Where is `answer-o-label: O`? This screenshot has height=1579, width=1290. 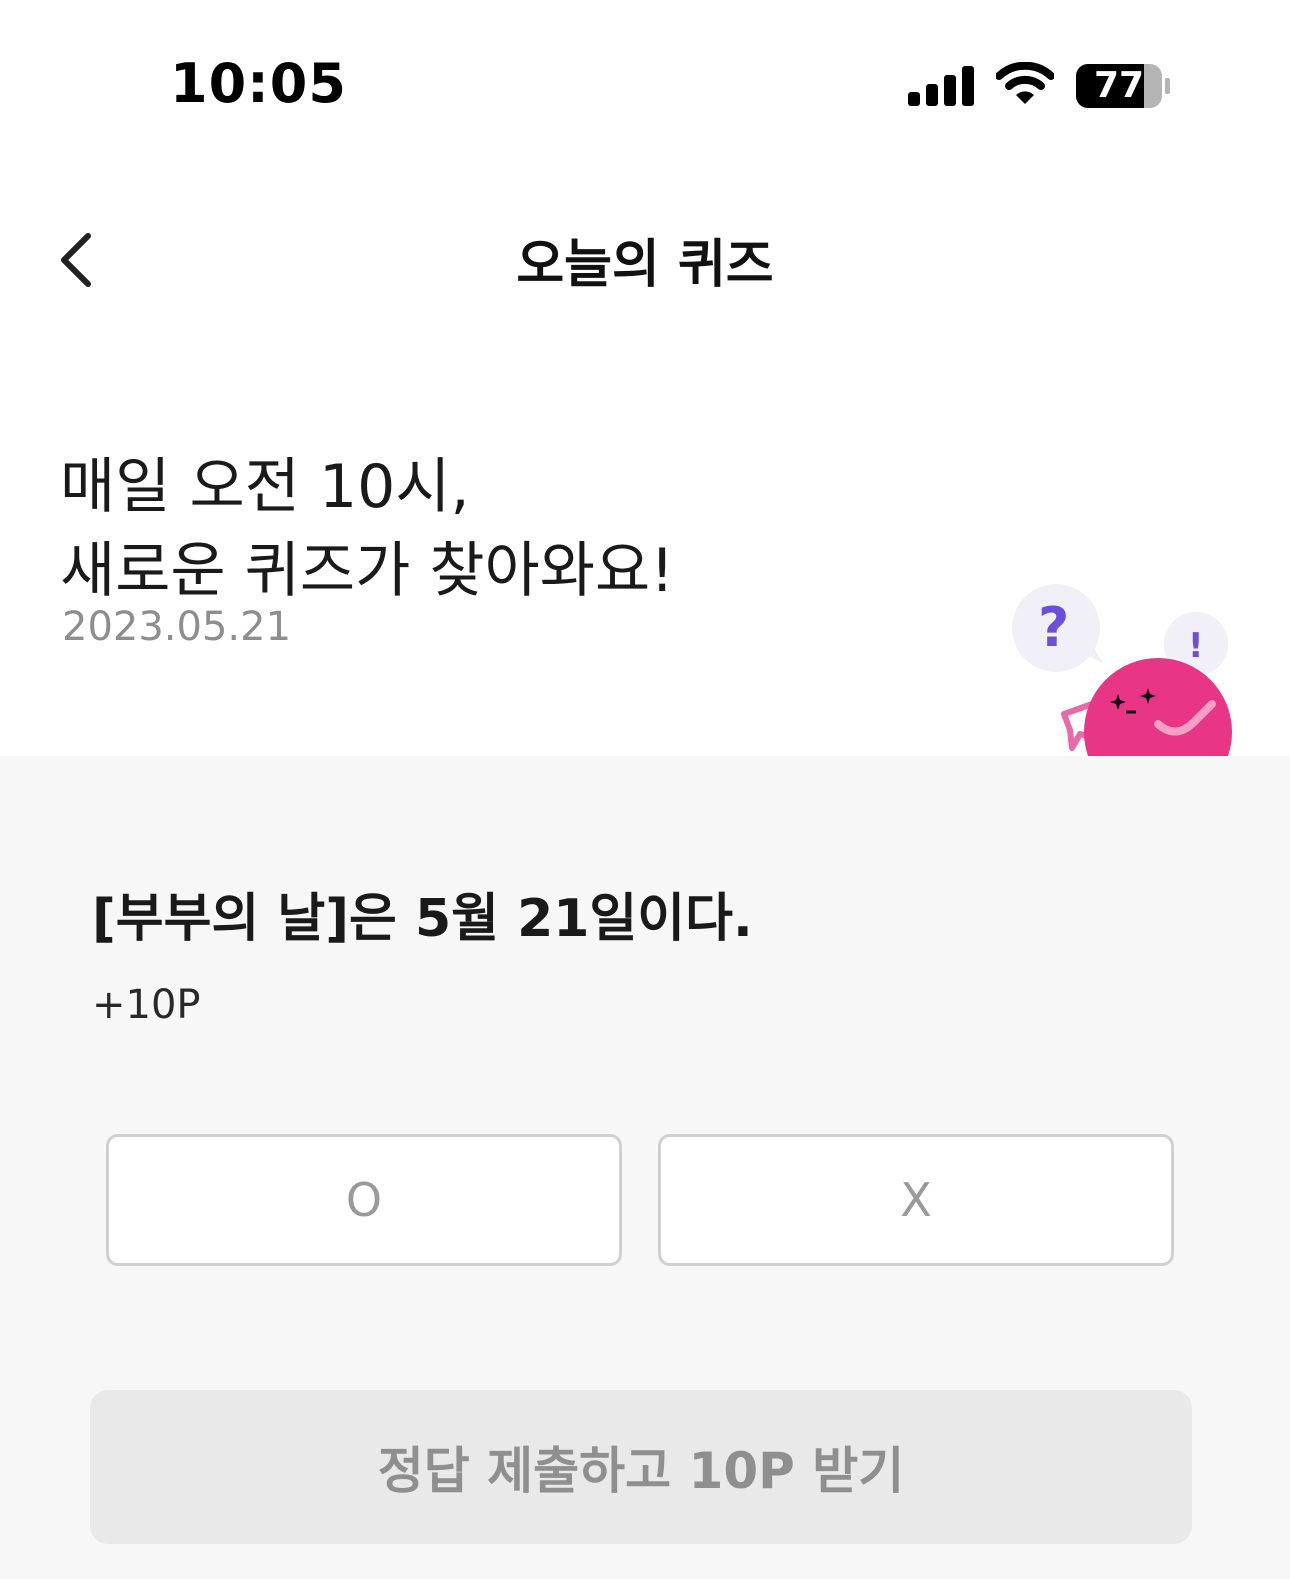 answer-o-label: O is located at coordinates (364, 1200).